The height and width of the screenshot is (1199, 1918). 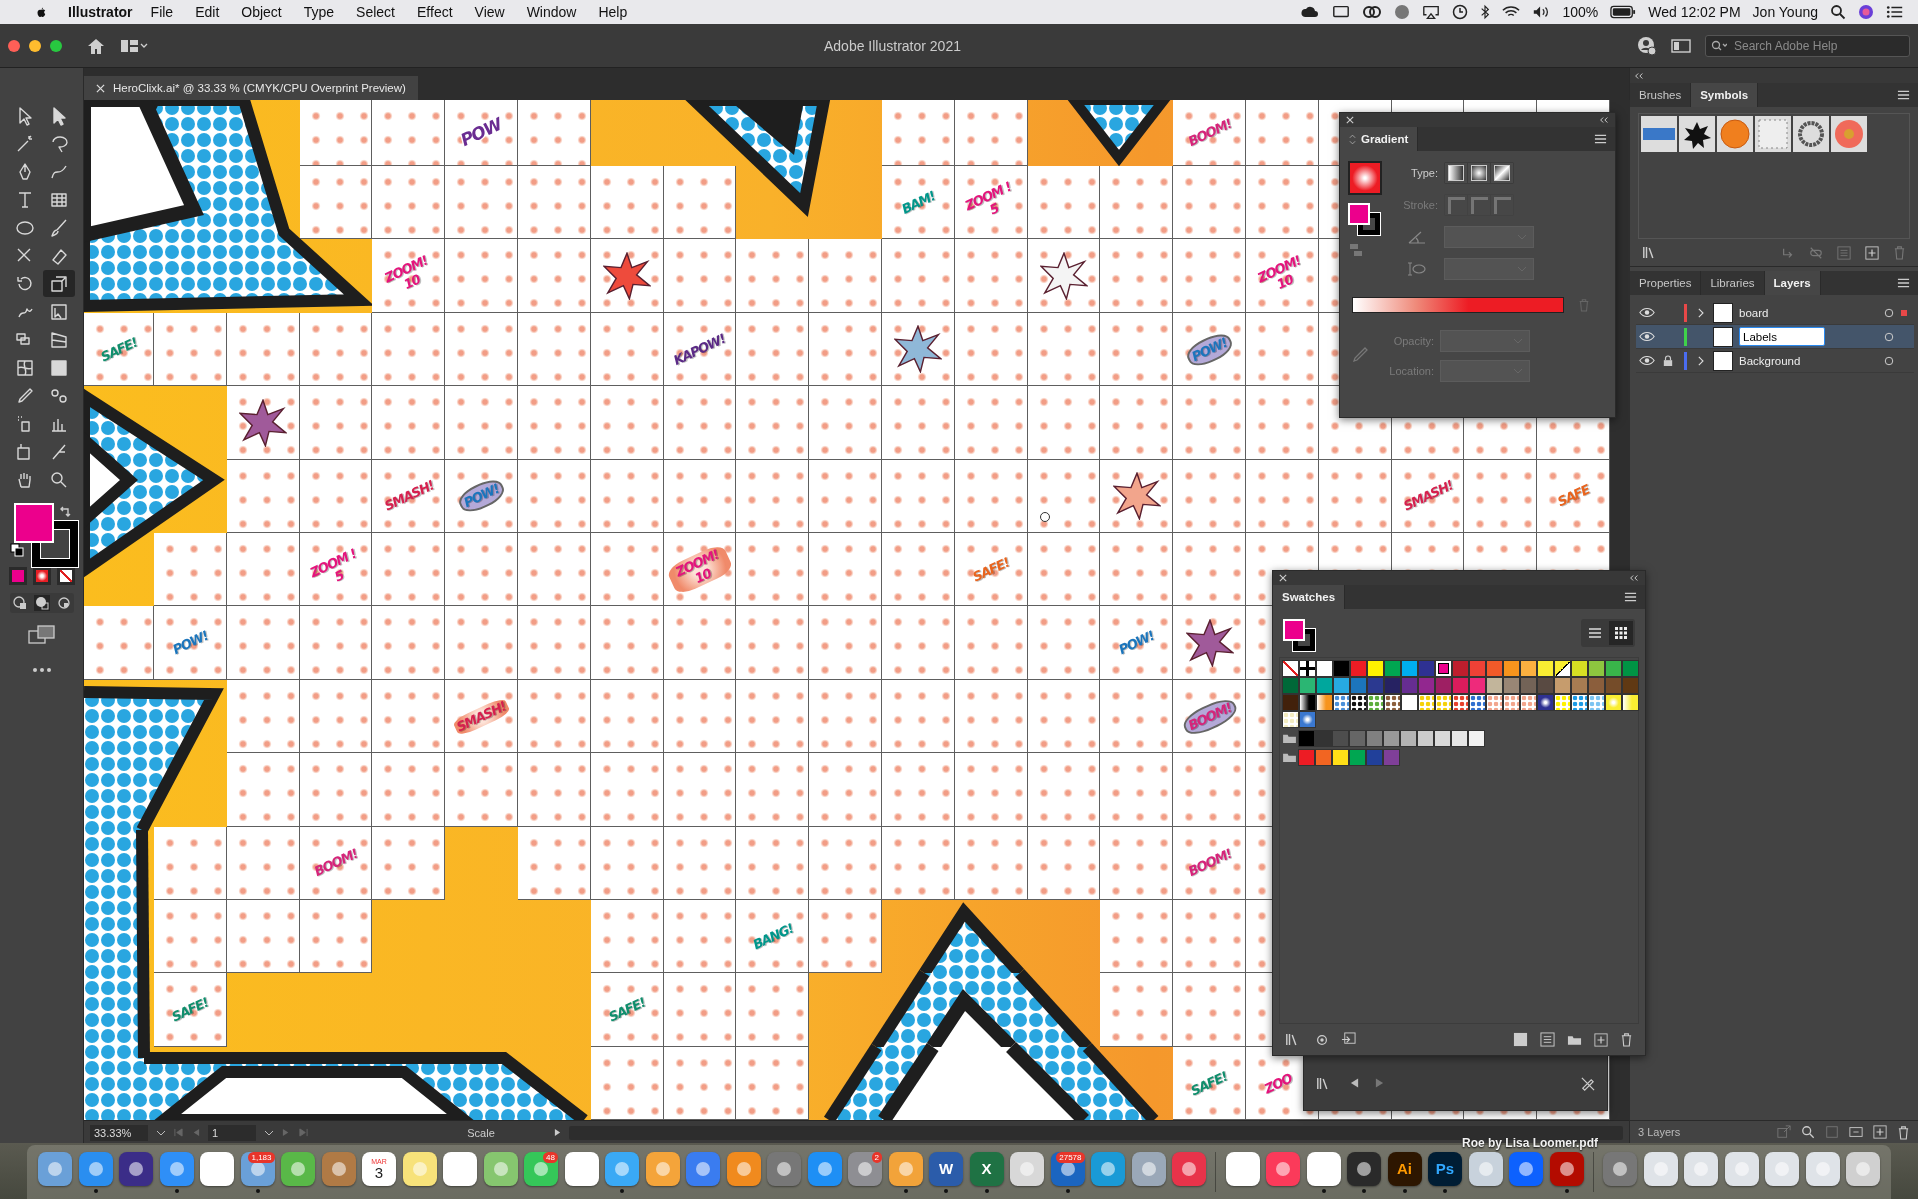 I want to click on calendar-day: 3, so click(x=379, y=1172).